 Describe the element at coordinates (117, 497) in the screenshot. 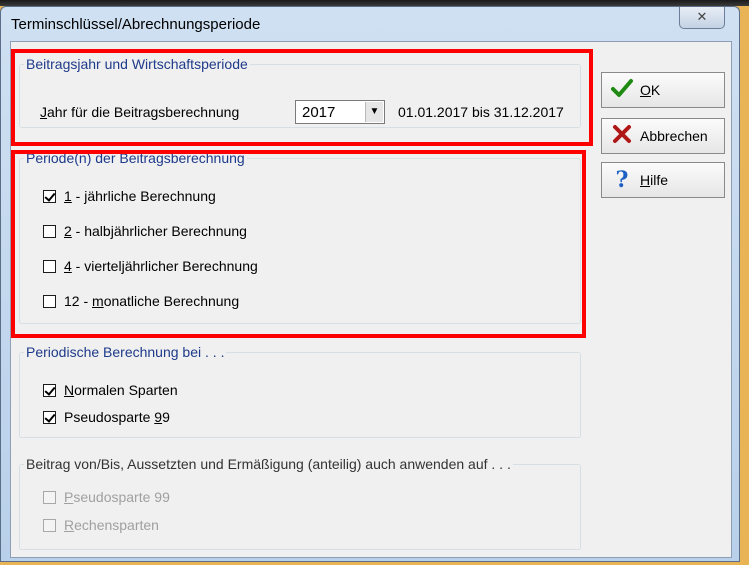

I see `apply-pseudo-label: Pseudosparte 99` at that location.